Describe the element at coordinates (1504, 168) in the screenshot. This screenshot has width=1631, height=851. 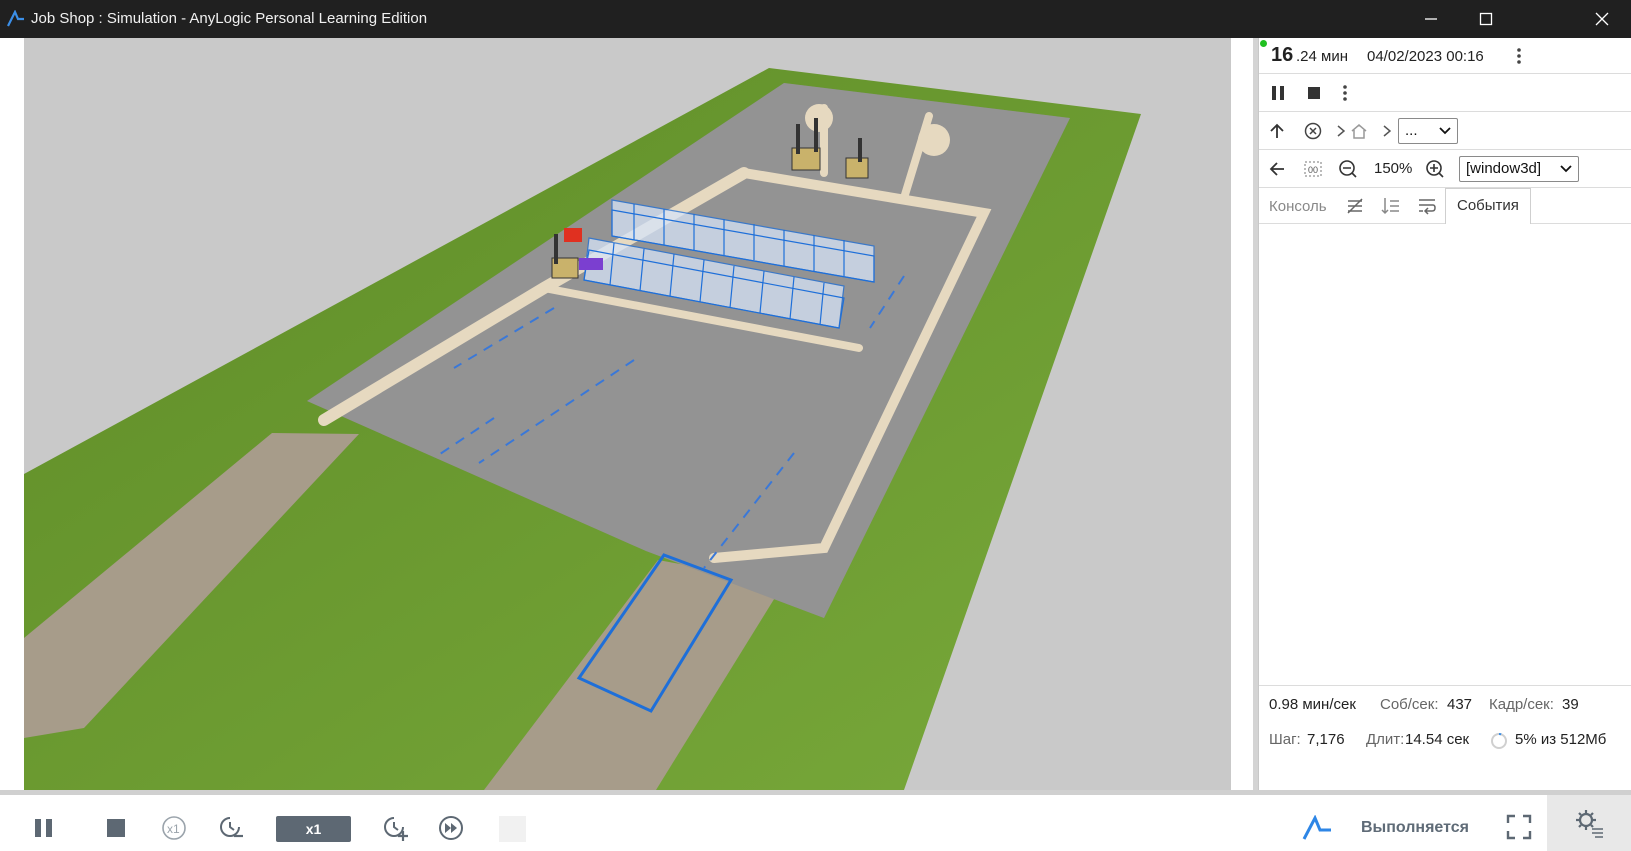
I see `view-area-value: [window3d]` at that location.